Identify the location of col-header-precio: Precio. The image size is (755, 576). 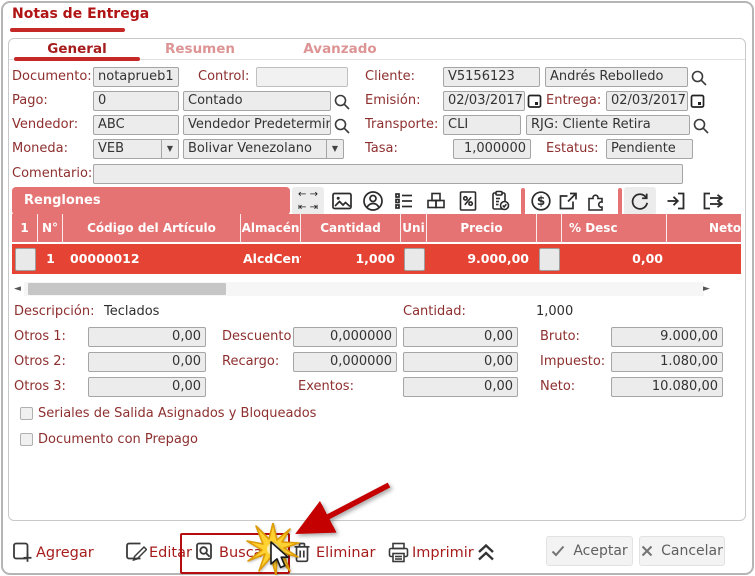
(482, 228).